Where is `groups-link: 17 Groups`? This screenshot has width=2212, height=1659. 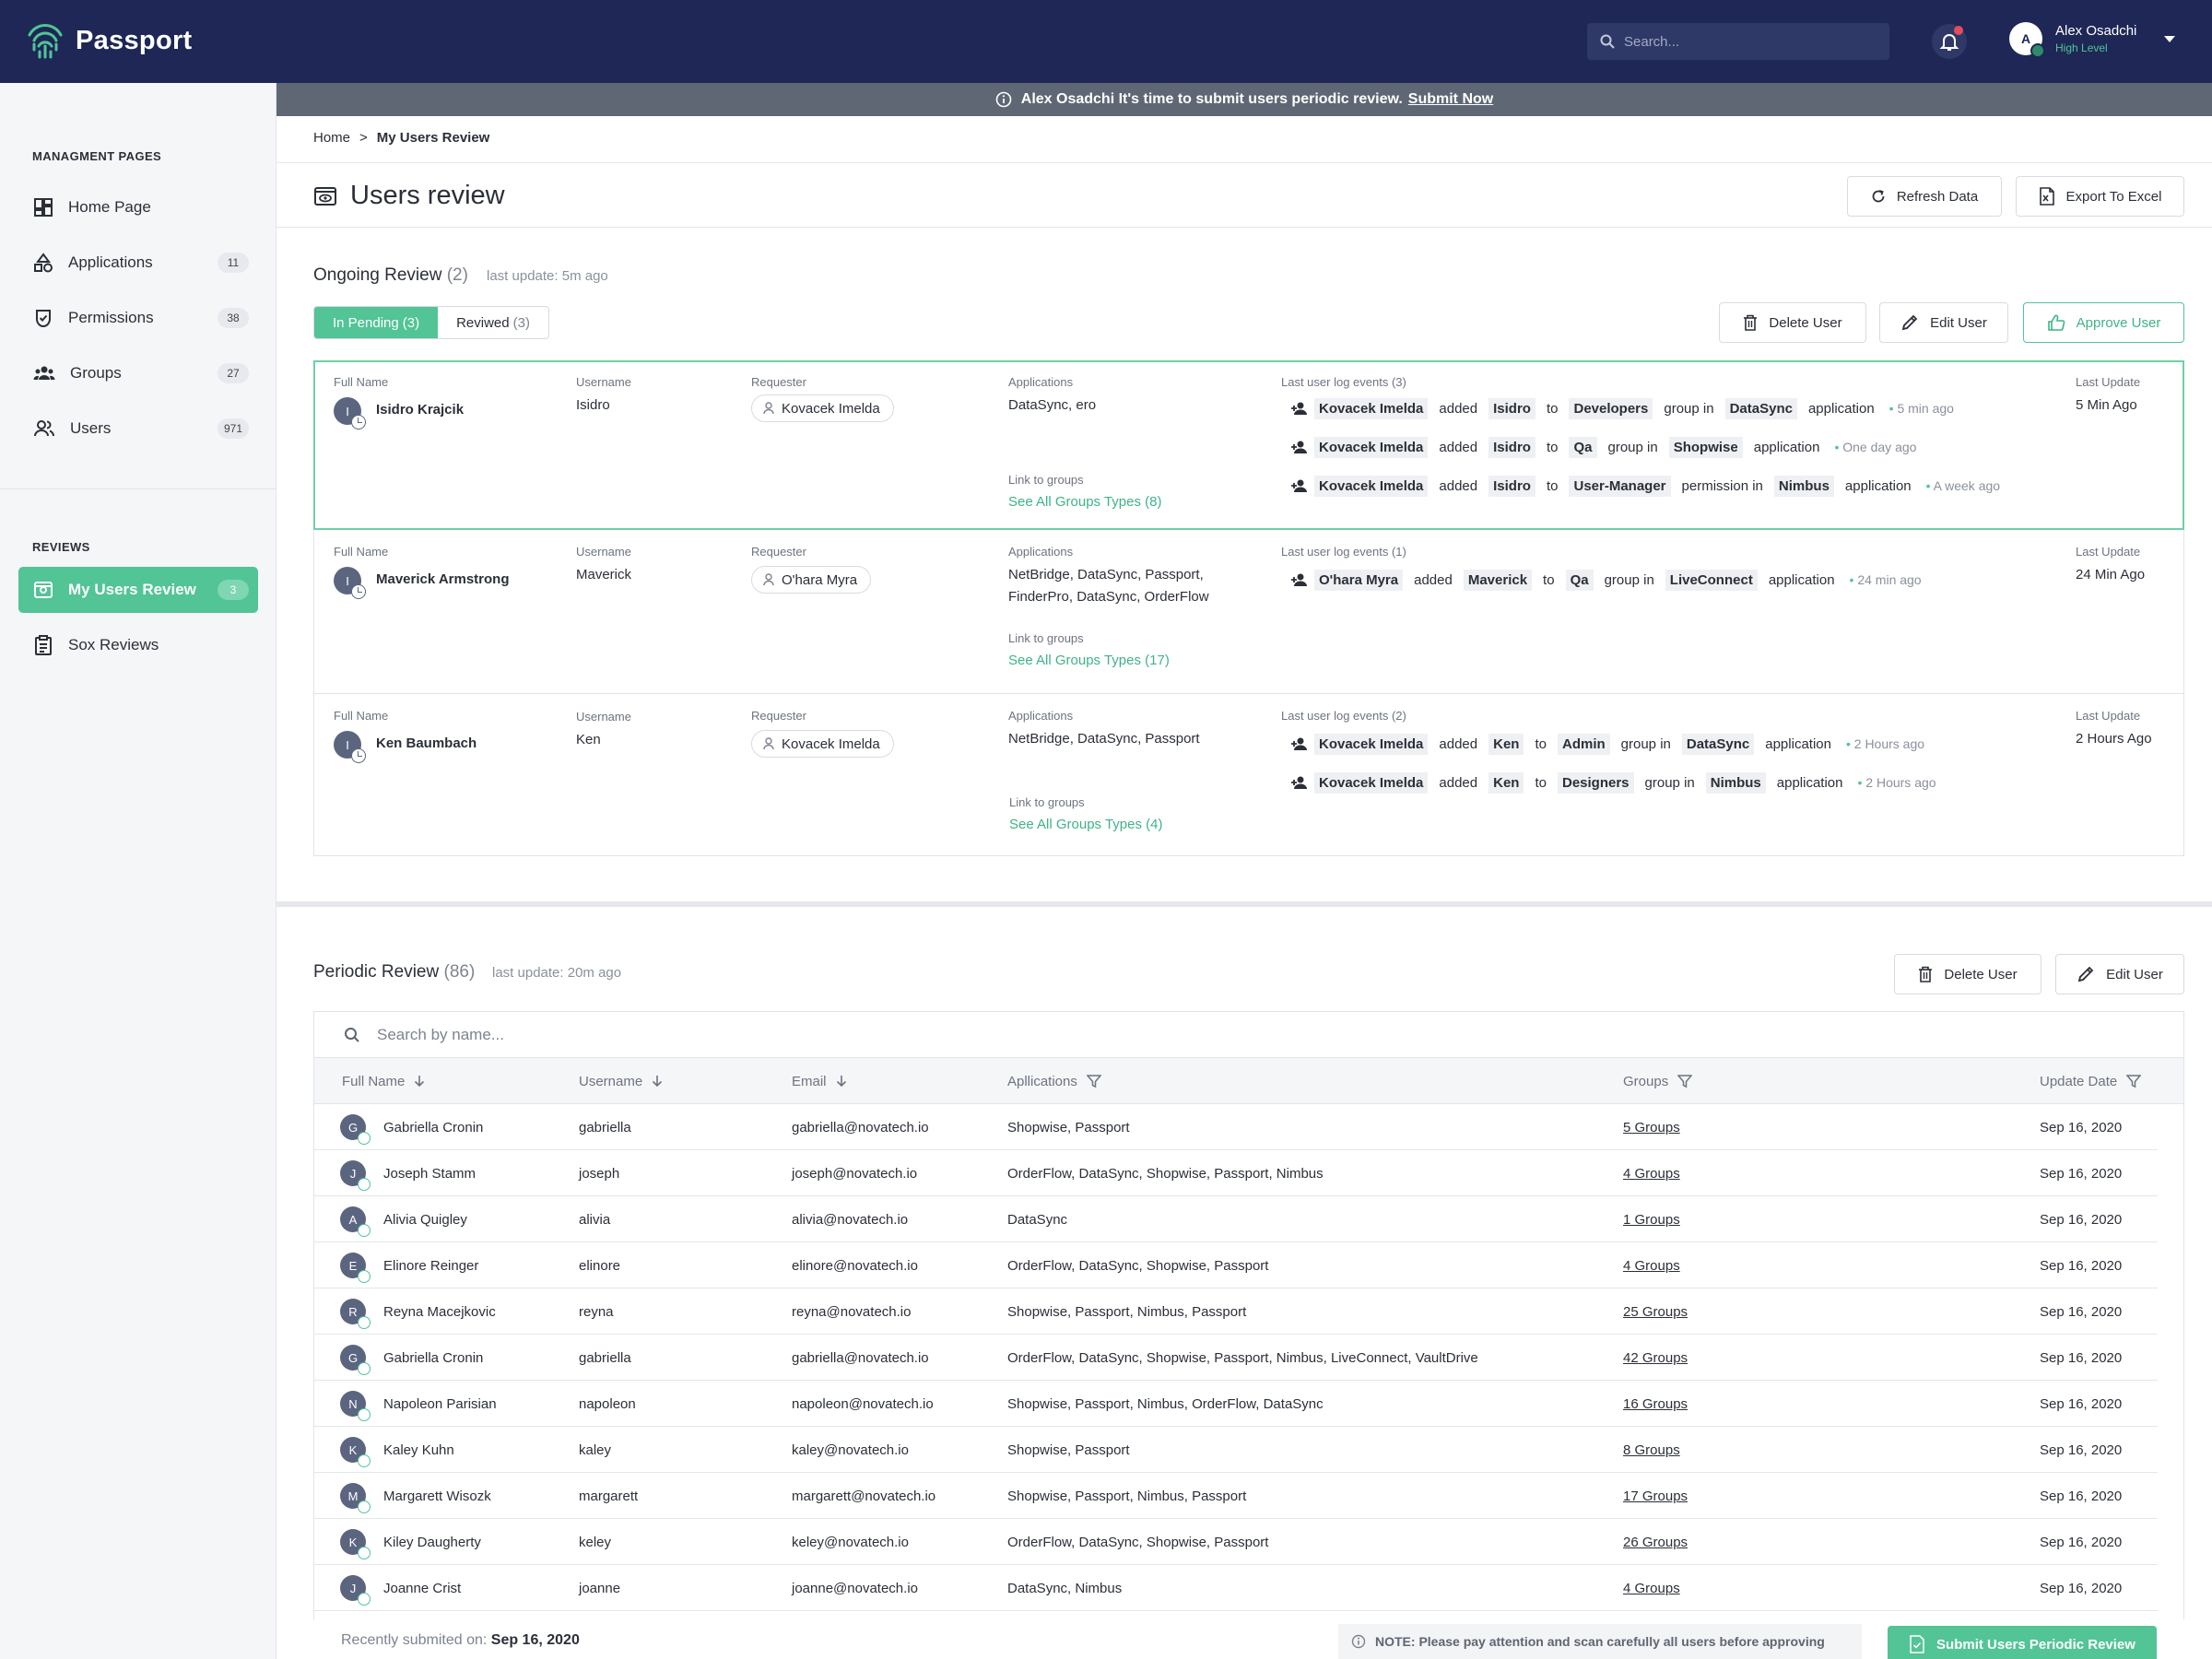 groups-link: 17 Groups is located at coordinates (1655, 1496).